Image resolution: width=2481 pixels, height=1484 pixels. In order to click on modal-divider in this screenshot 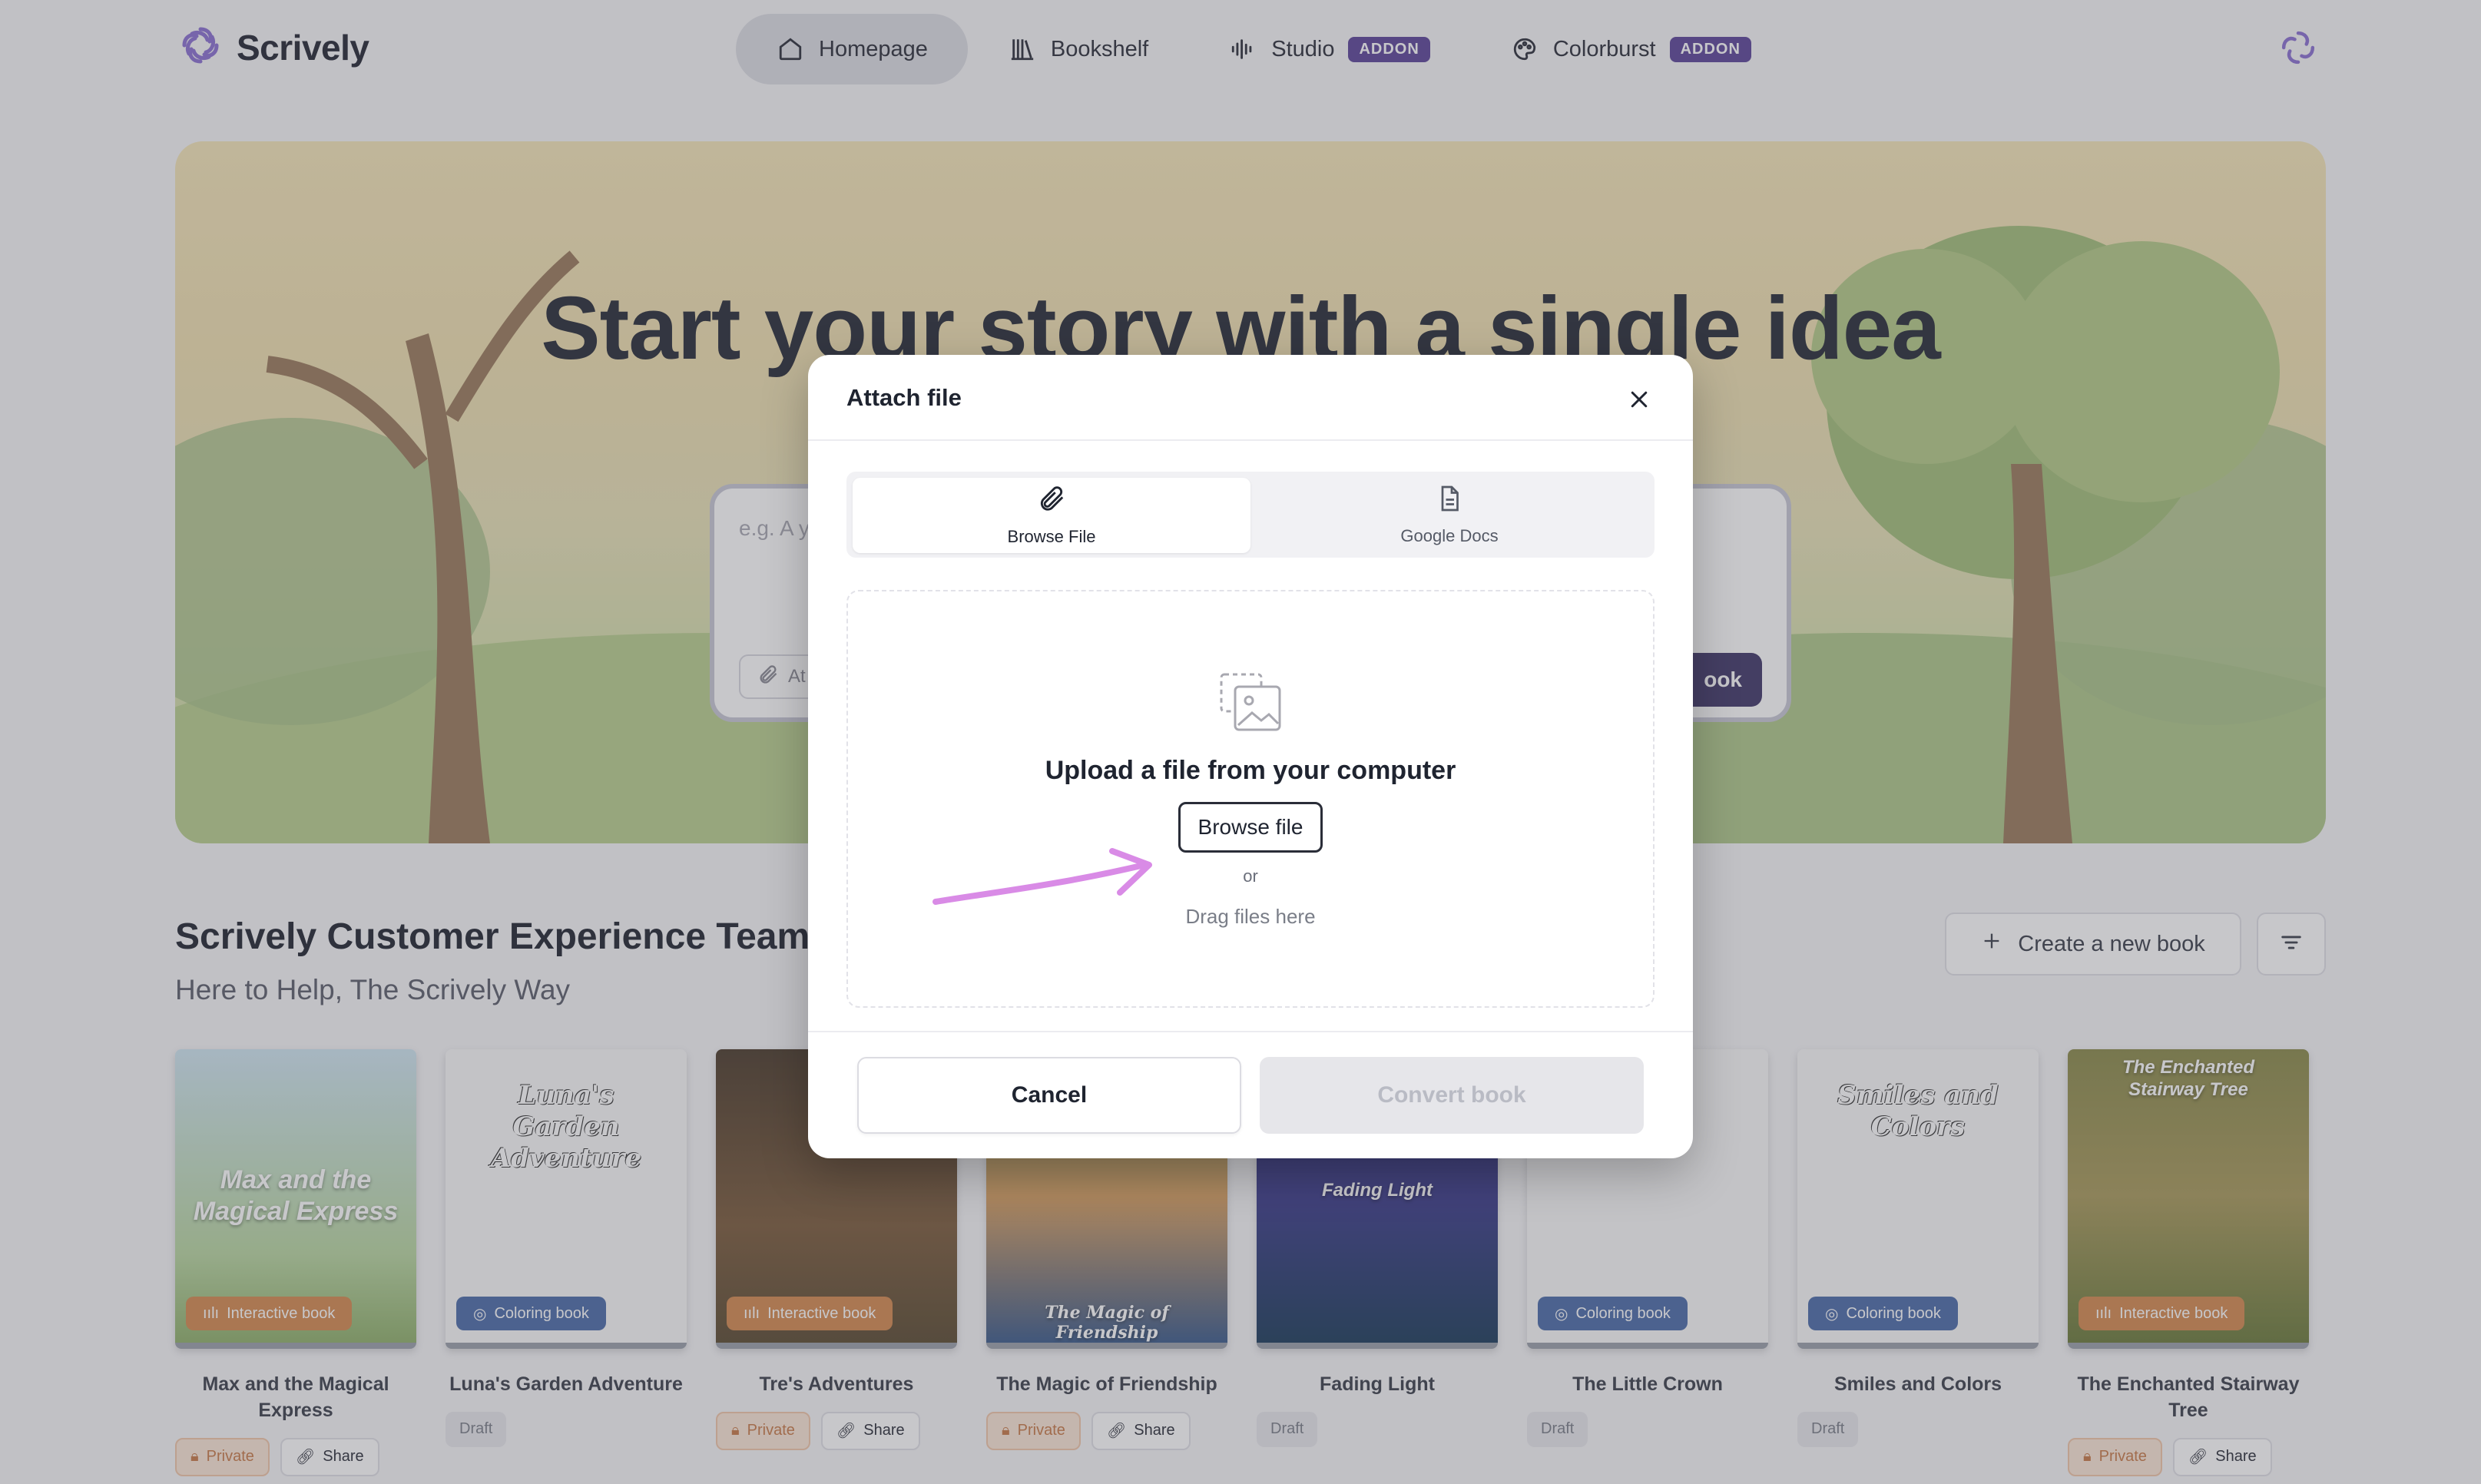, I will do `click(1250, 440)`.